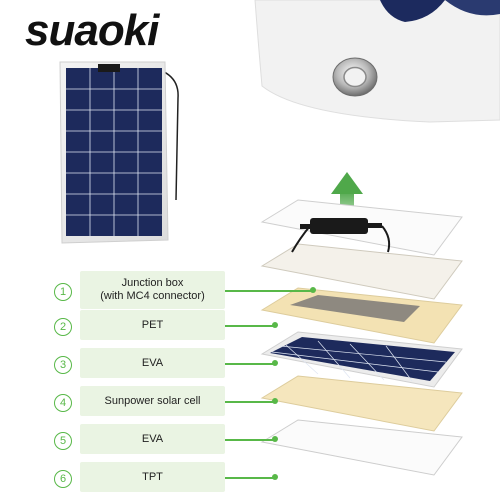 The height and width of the screenshot is (500, 500). Describe the element at coordinates (92, 30) in the screenshot. I see `brand-logo: suaoki` at that location.